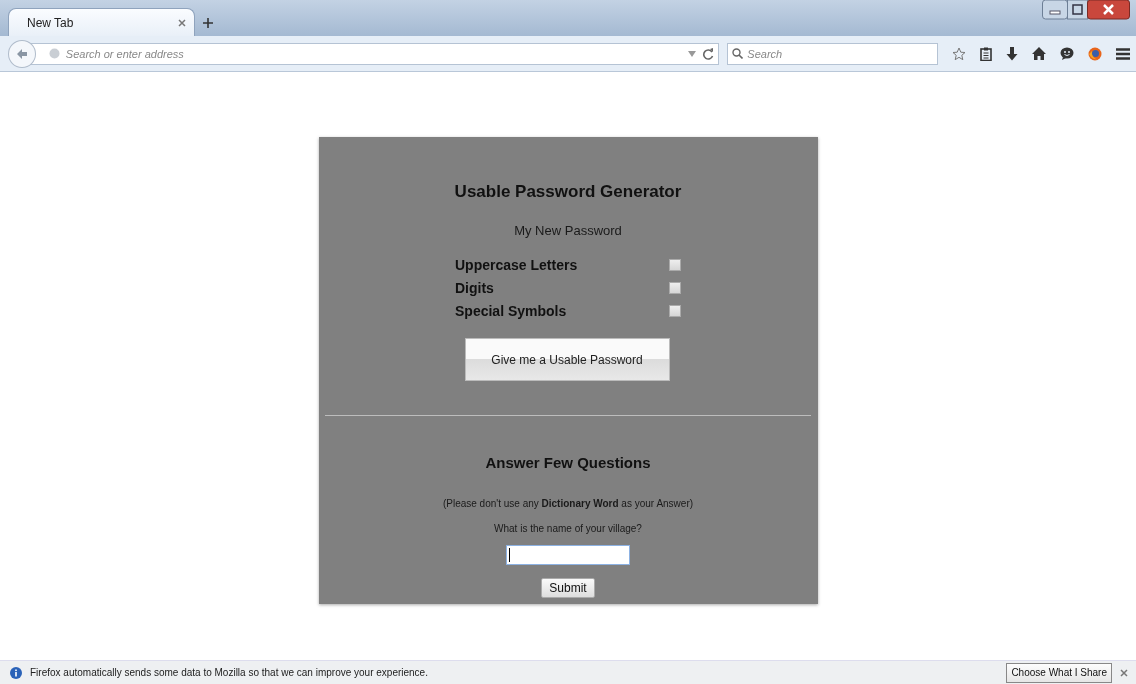 The image size is (1136, 684). What do you see at coordinates (568, 529) in the screenshot?
I see `question-text: What is the name of your village?` at bounding box center [568, 529].